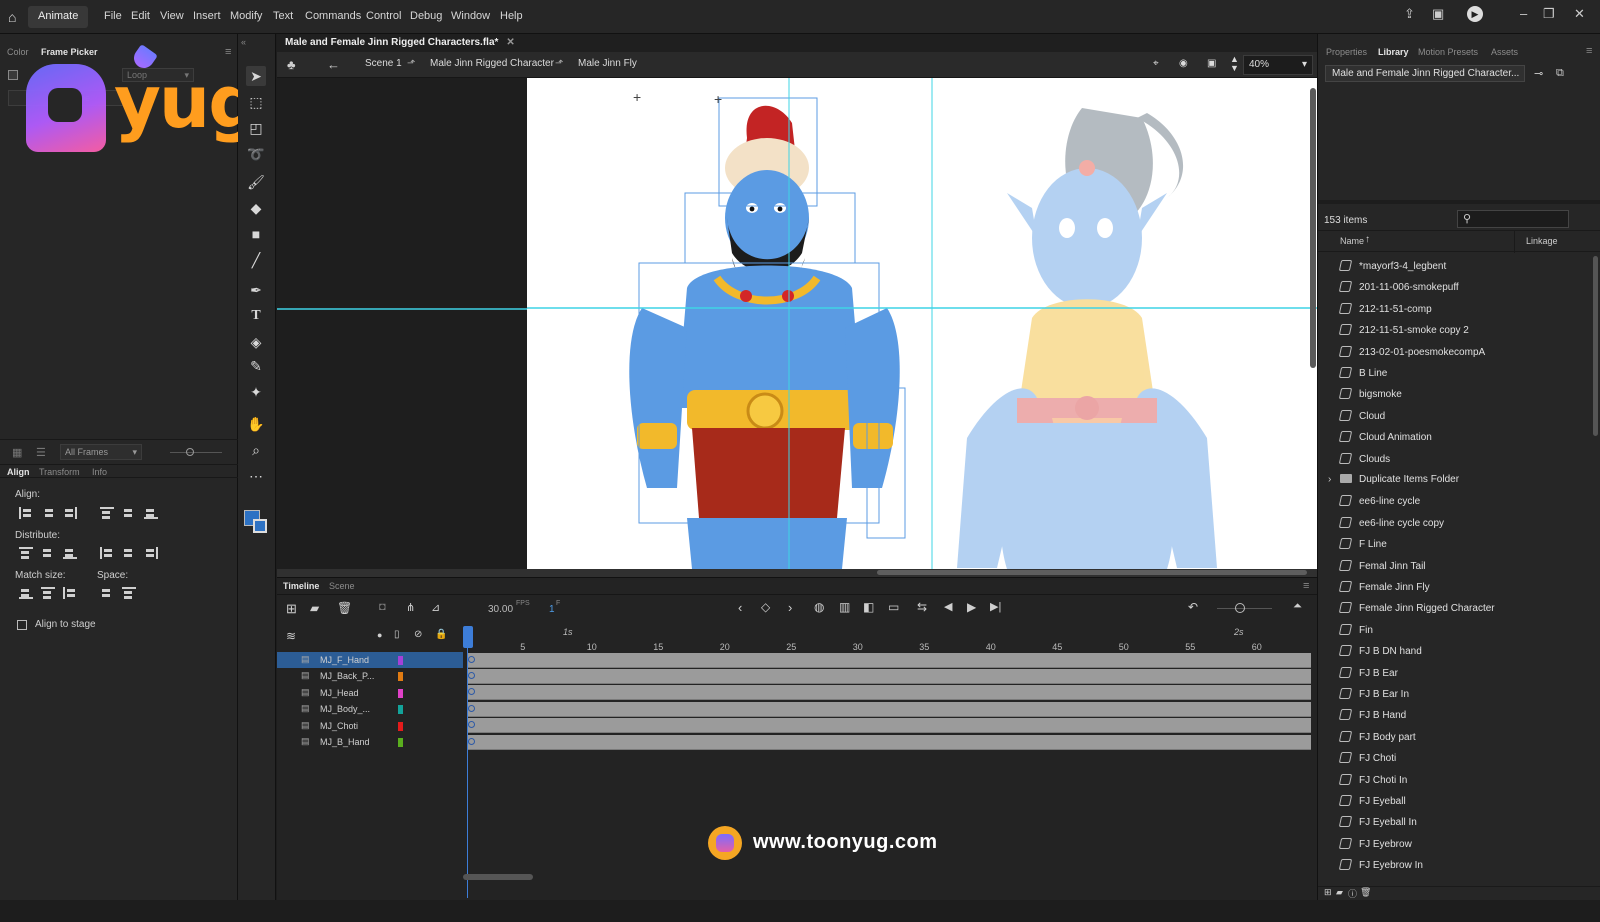 The image size is (1600, 922). Describe the element at coordinates (107, 513) in the screenshot. I see `align-top-icon` at that location.